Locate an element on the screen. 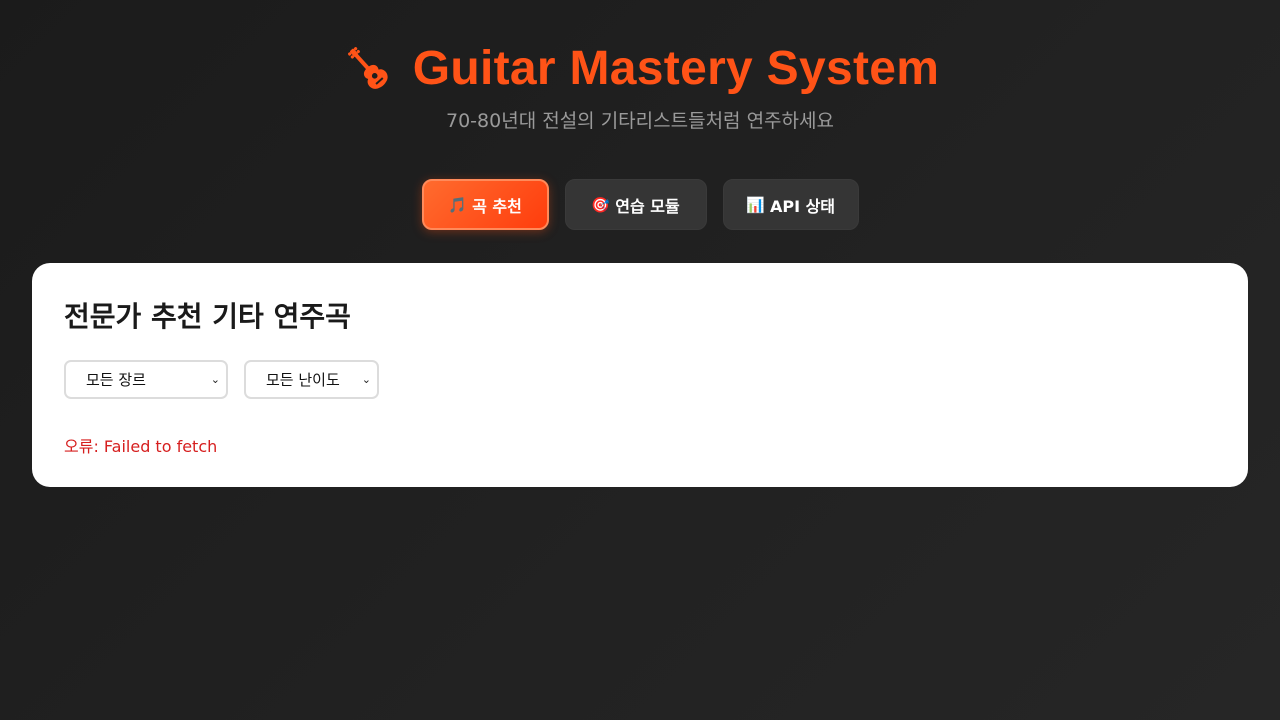 This screenshot has height=720, width=1280. tab-practice-module: 🎯 연습 모듈 is located at coordinates (635, 204).